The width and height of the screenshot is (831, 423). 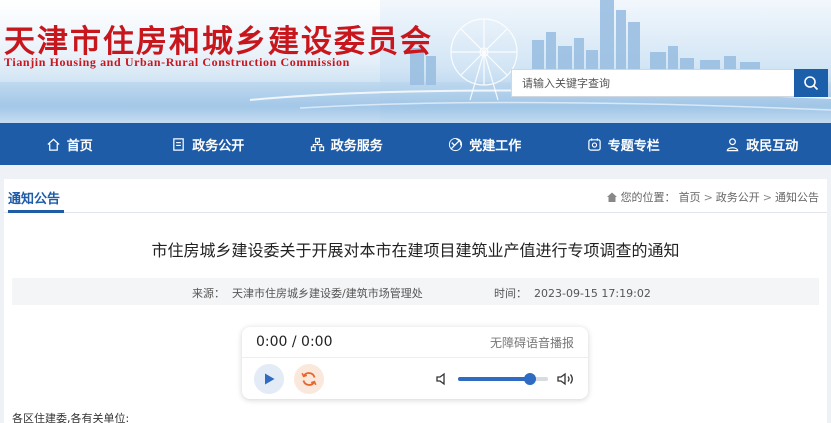 I want to click on breadcrumb-item-home: 首页, so click(x=690, y=197).